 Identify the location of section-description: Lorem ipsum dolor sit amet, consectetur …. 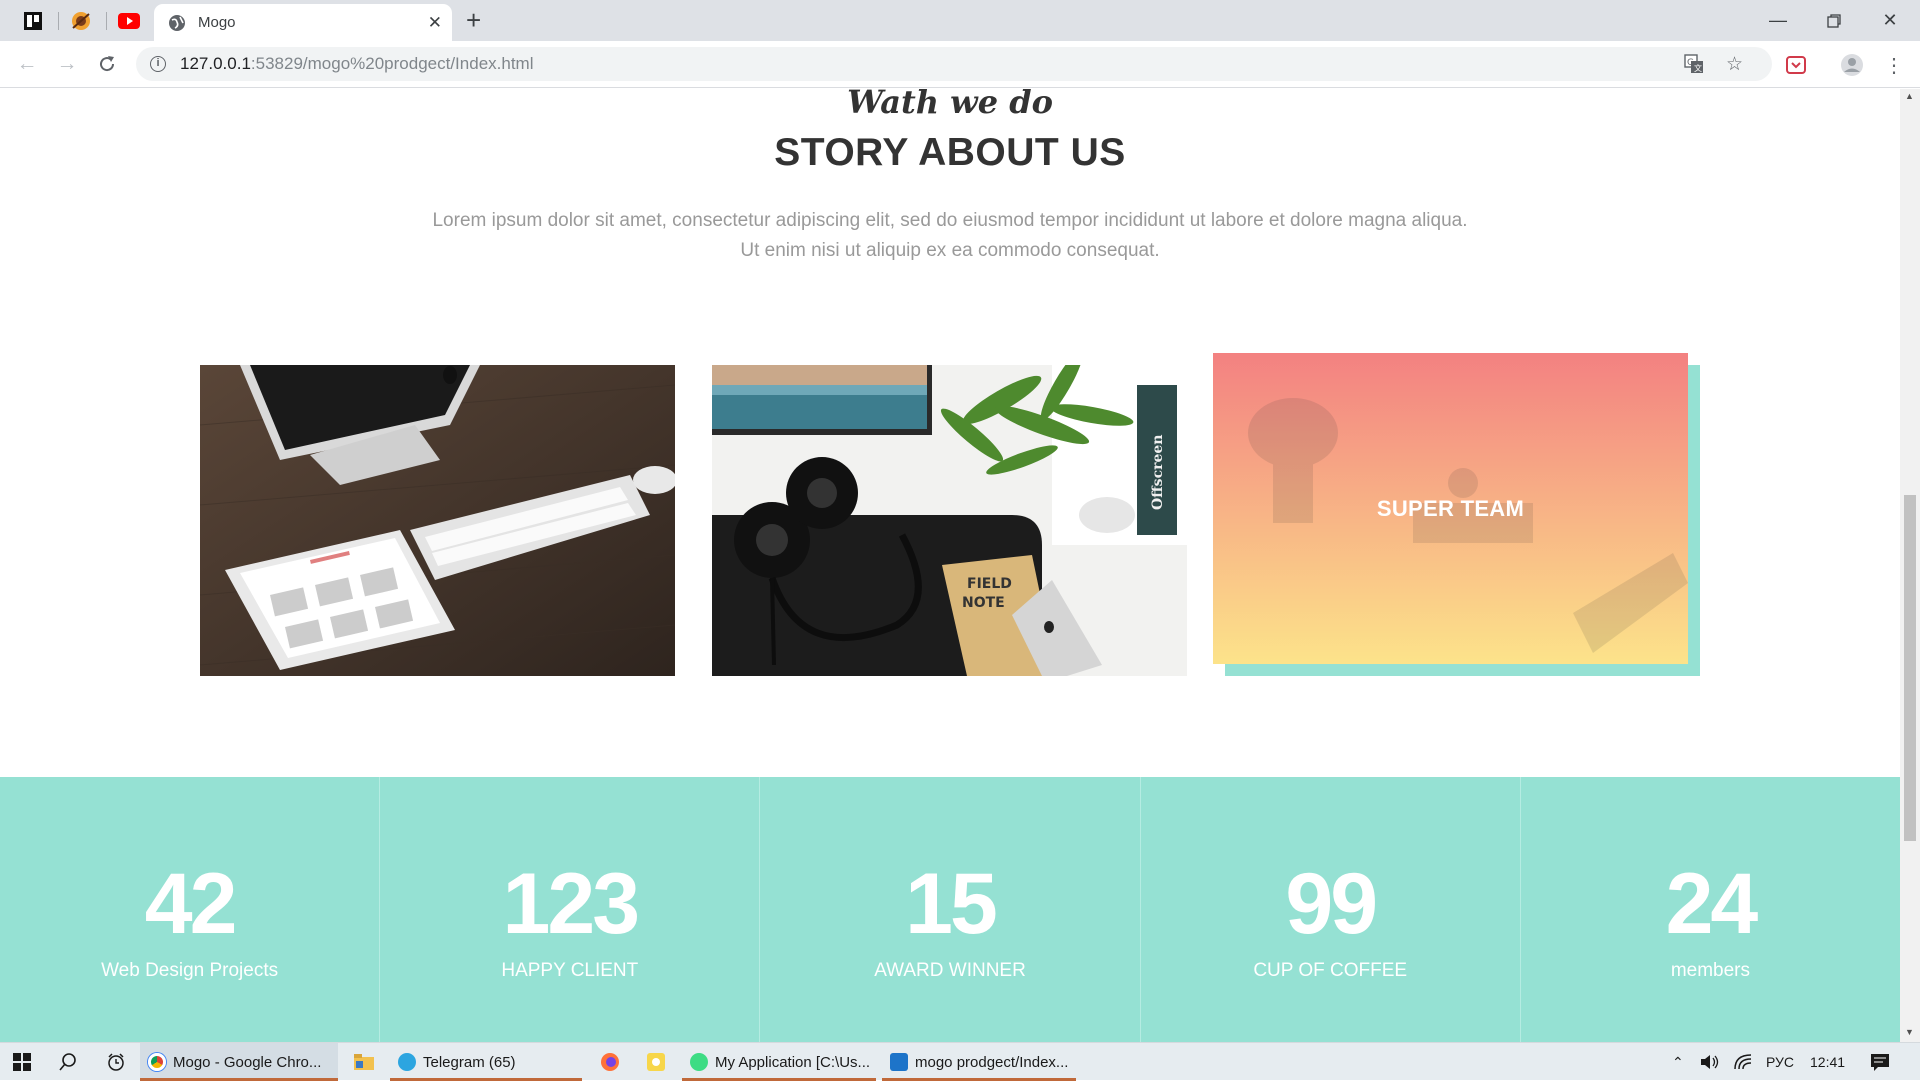
(950, 235).